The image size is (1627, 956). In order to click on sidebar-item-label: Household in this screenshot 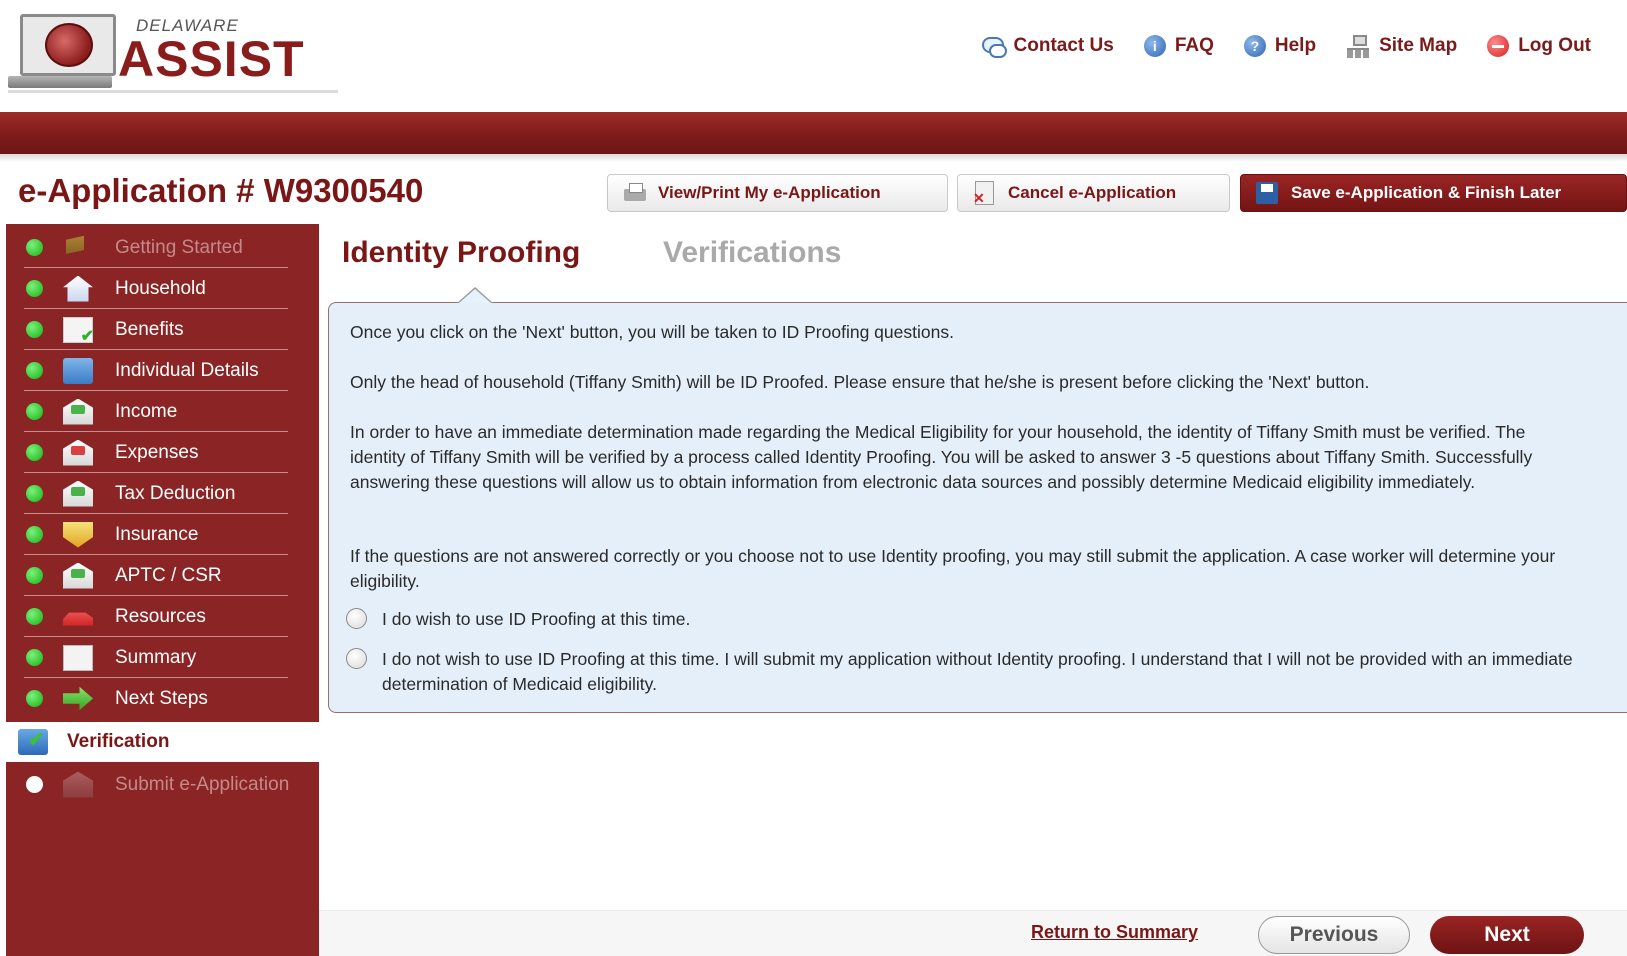, I will do `click(160, 288)`.